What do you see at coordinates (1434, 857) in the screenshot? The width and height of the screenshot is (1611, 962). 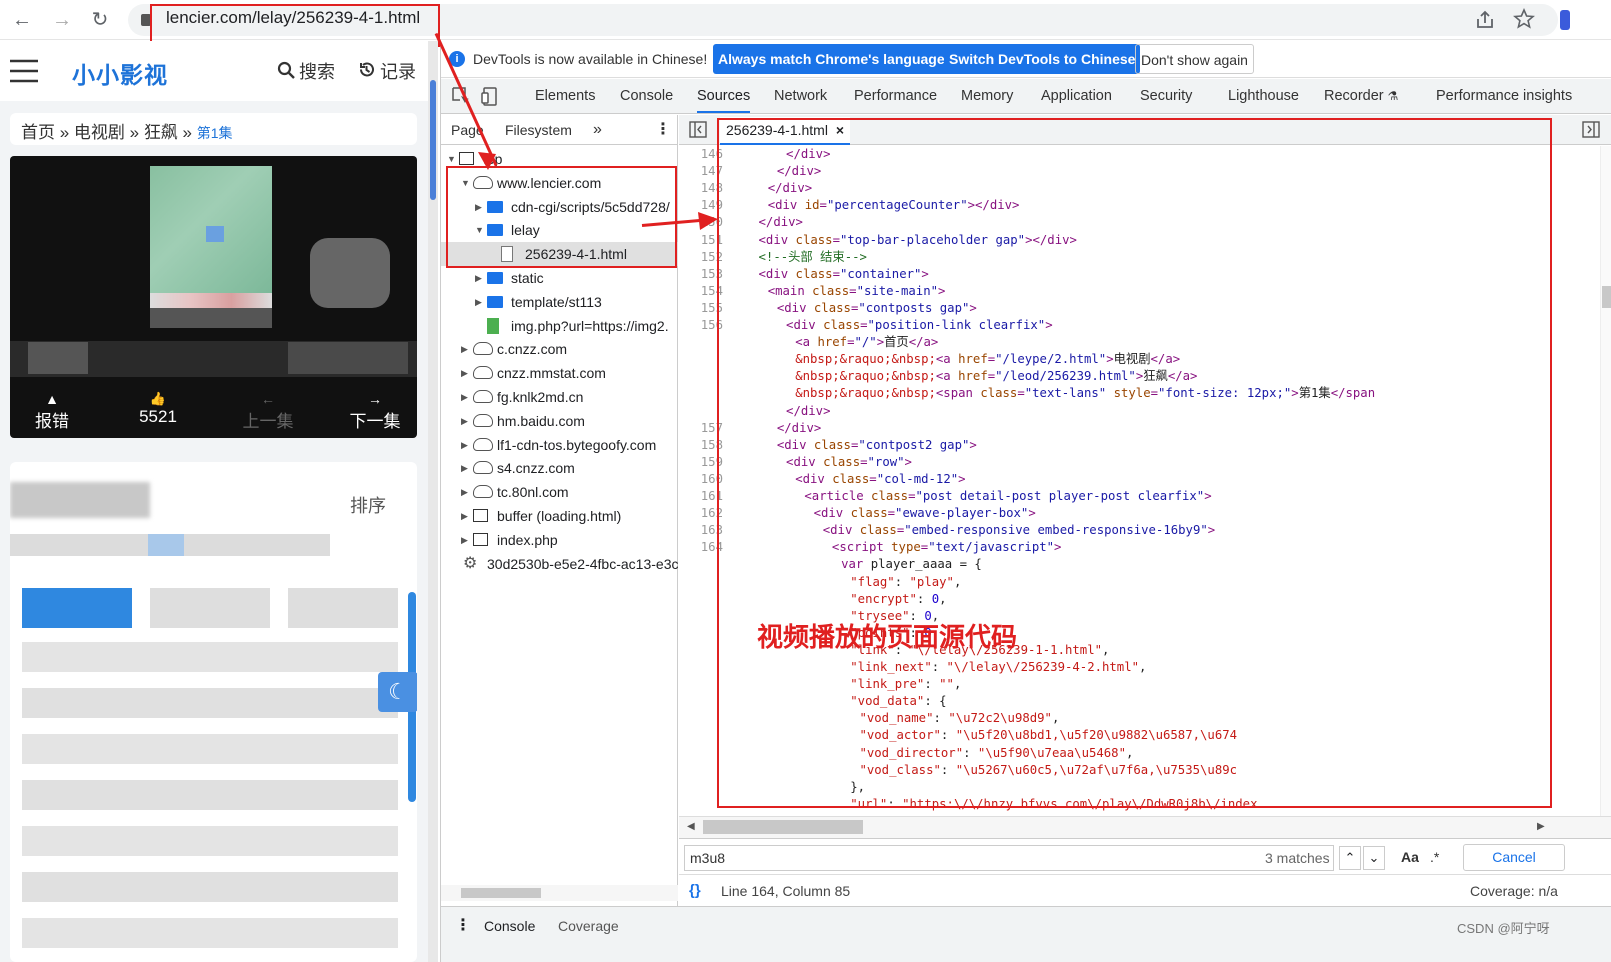 I see `regex-toggle: .*` at bounding box center [1434, 857].